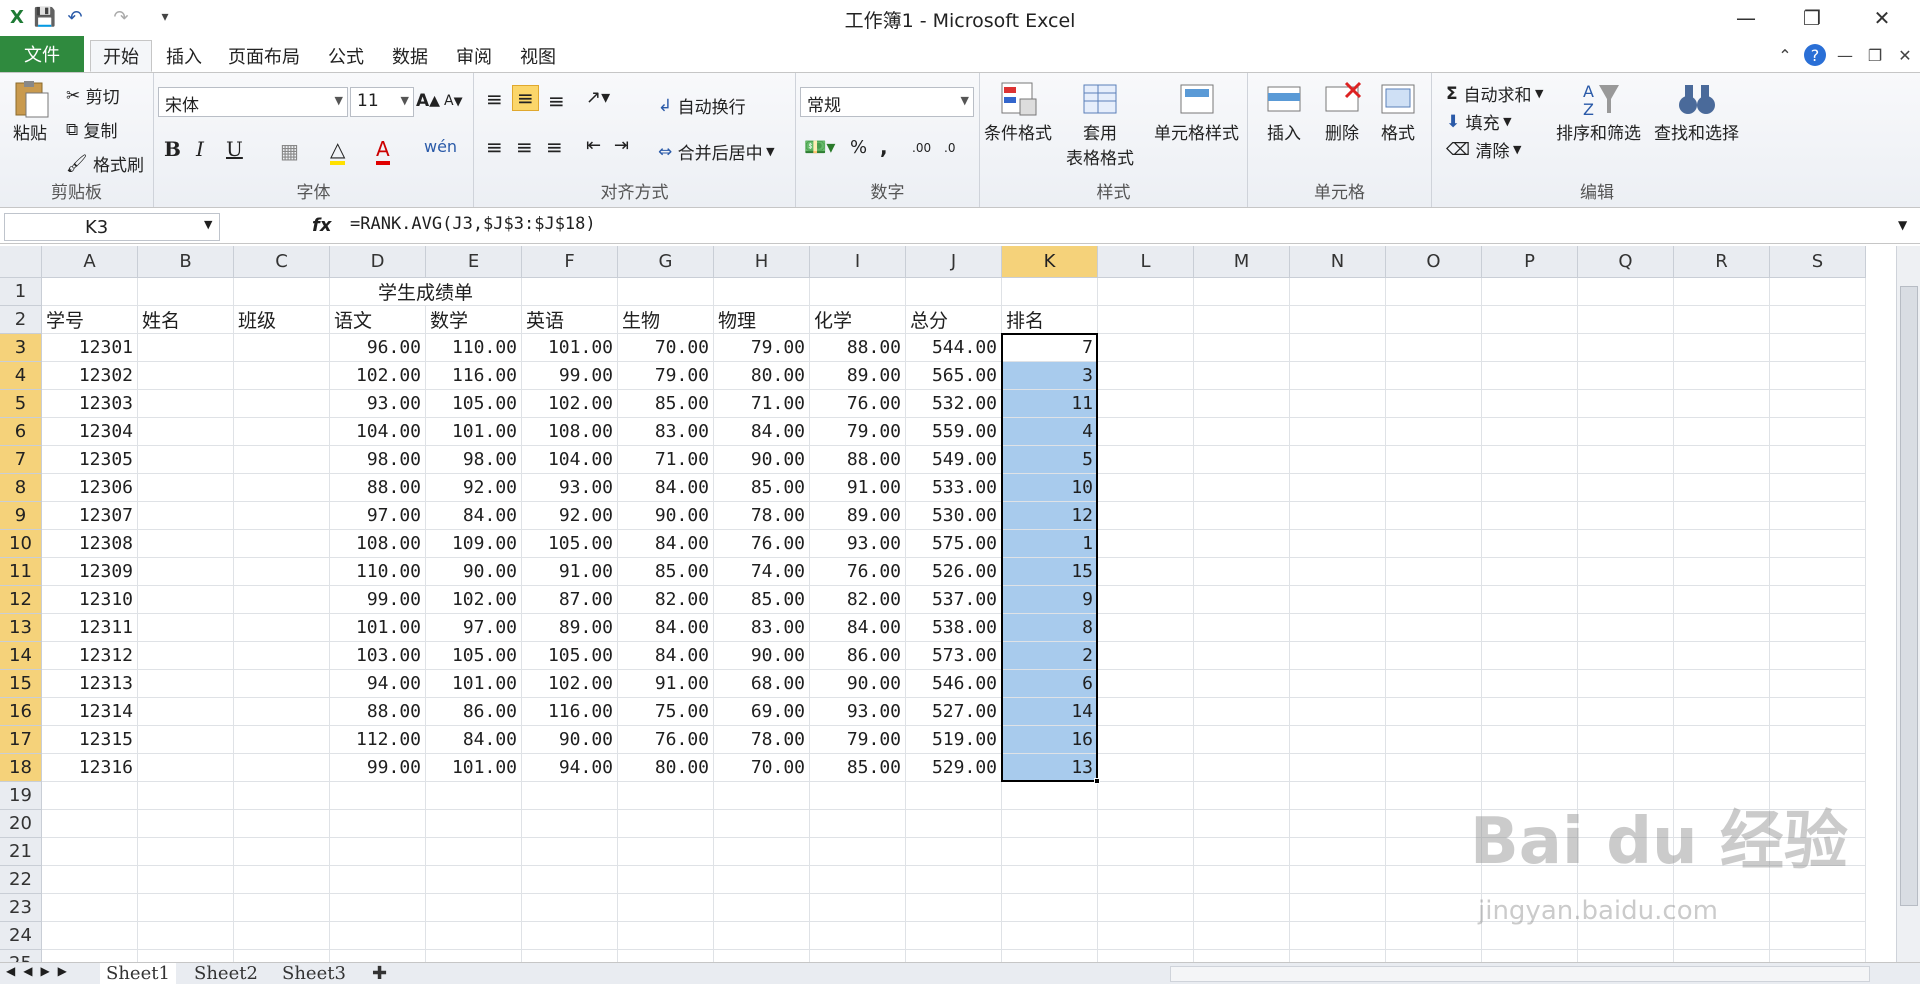 The height and width of the screenshot is (985, 1920). What do you see at coordinates (378, 768) in the screenshot?
I see `data-cell: 99.00` at bounding box center [378, 768].